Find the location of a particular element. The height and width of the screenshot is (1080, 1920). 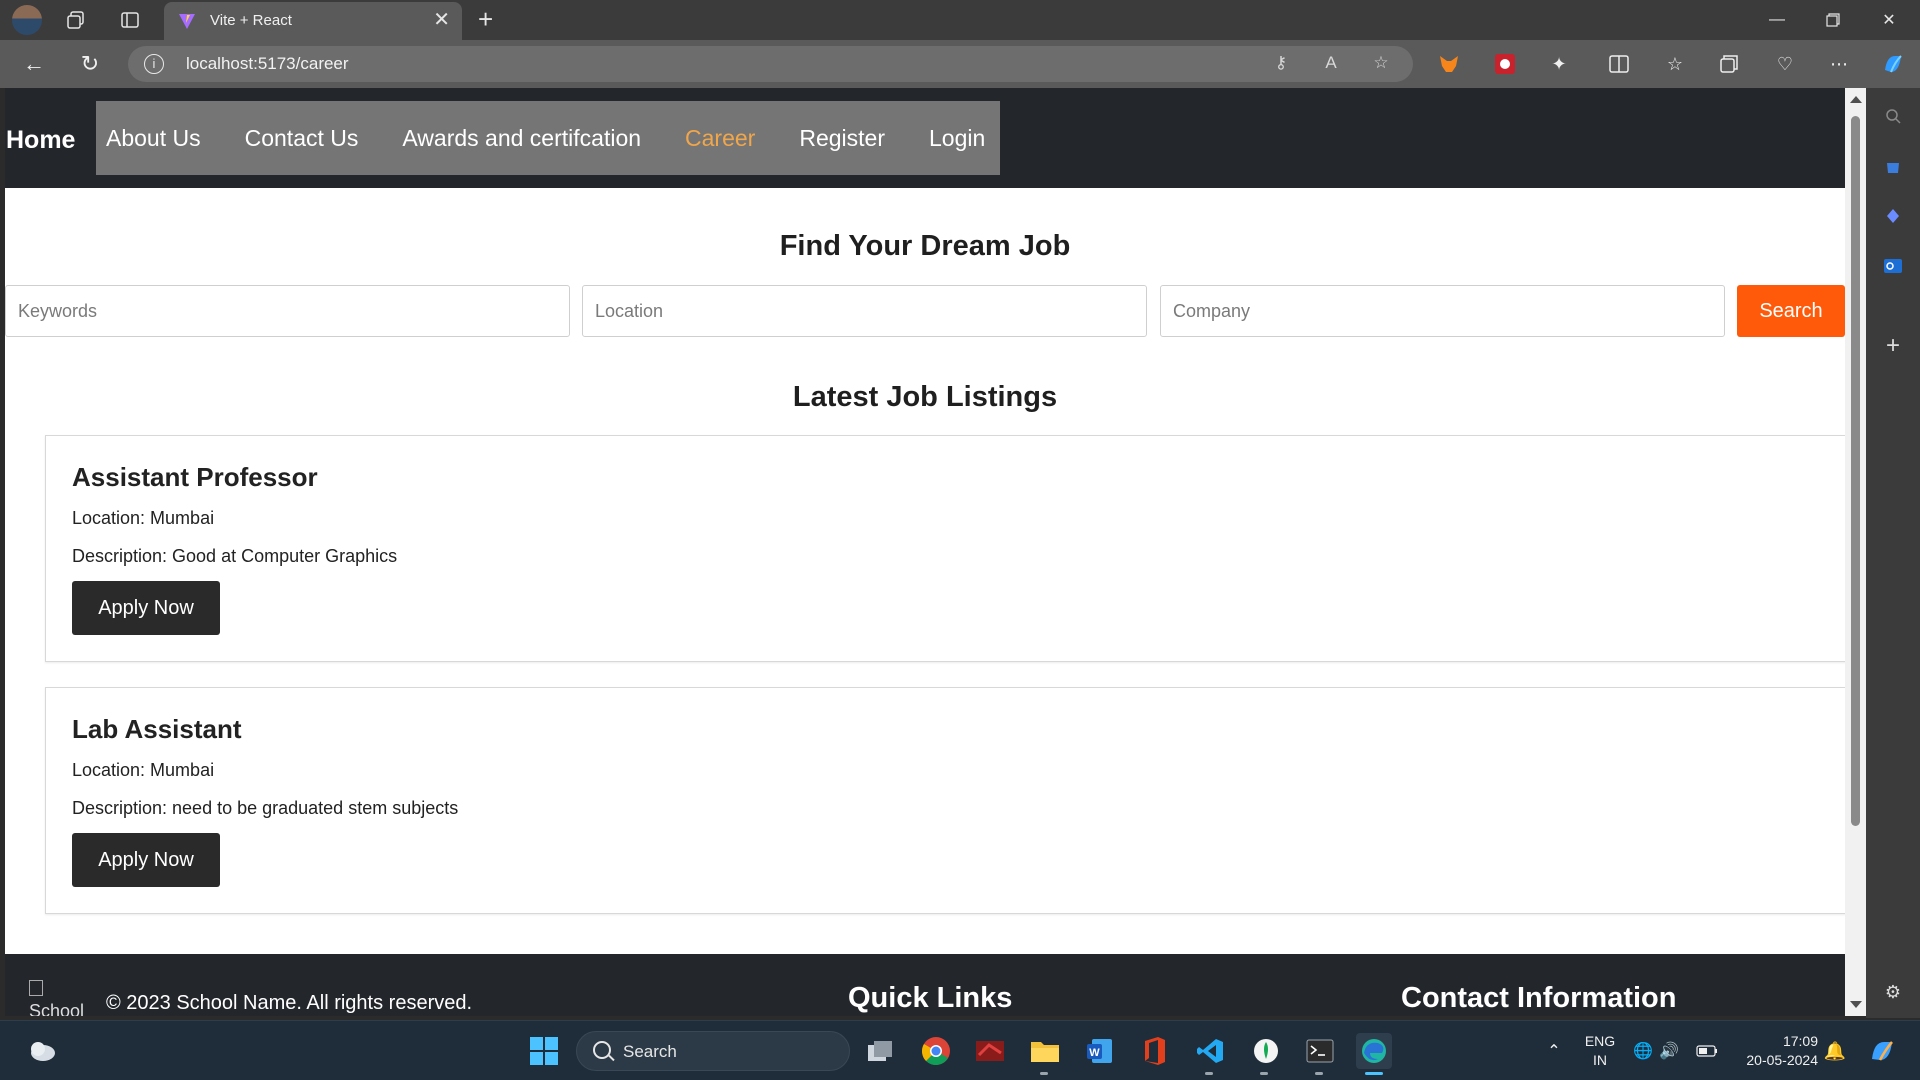

footer-copyright: © 2023 School Name. All rights reserved. is located at coordinates (289, 1003).